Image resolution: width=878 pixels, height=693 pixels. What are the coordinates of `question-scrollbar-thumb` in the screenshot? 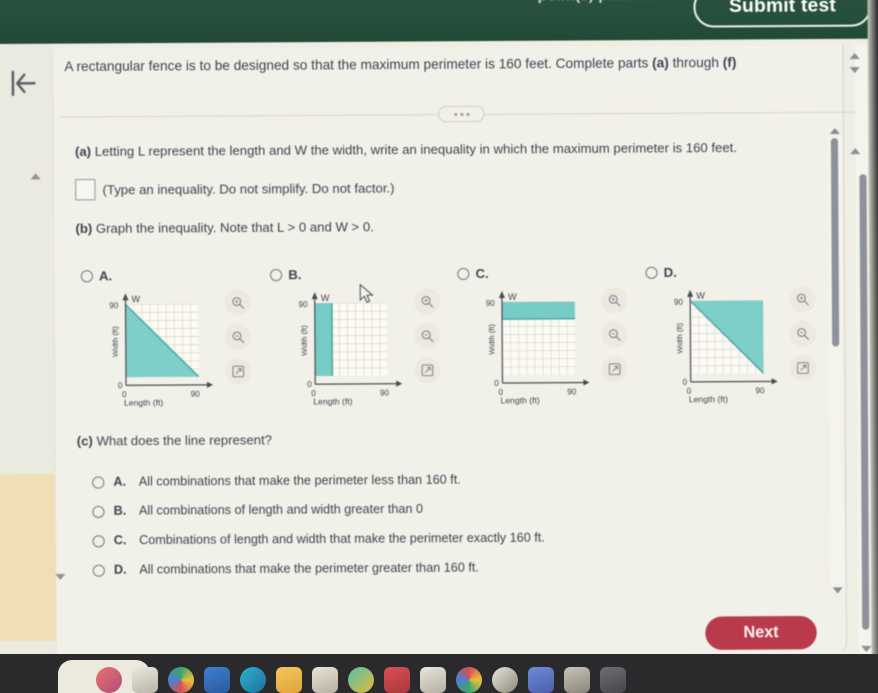 It's located at (835, 242).